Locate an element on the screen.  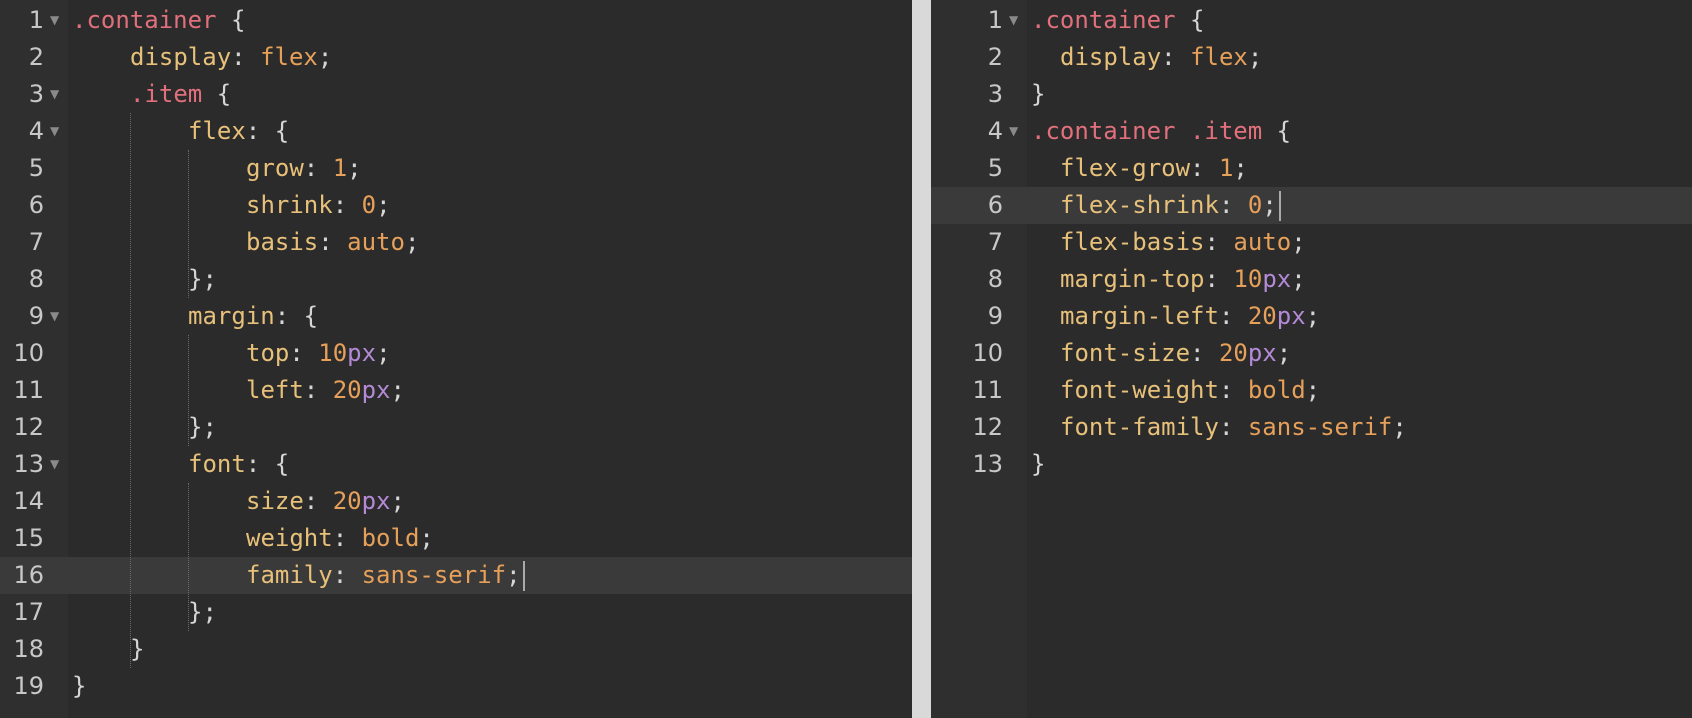
line-number-row: 15 is located at coordinates (34, 538).